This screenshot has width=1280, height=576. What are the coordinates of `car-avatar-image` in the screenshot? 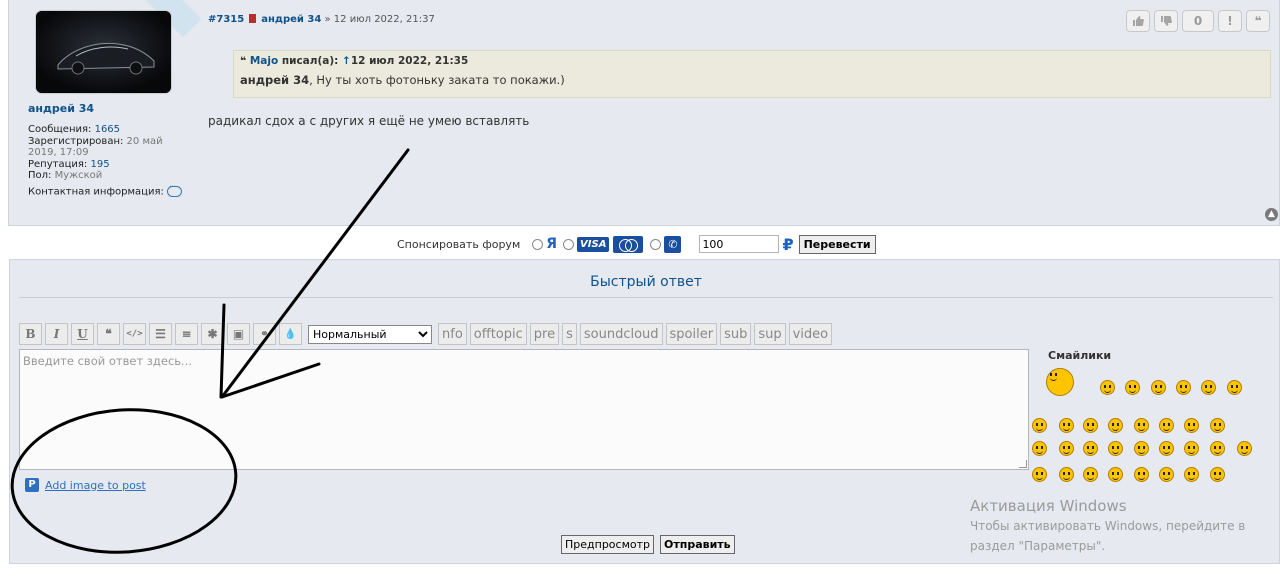 It's located at (103, 52).